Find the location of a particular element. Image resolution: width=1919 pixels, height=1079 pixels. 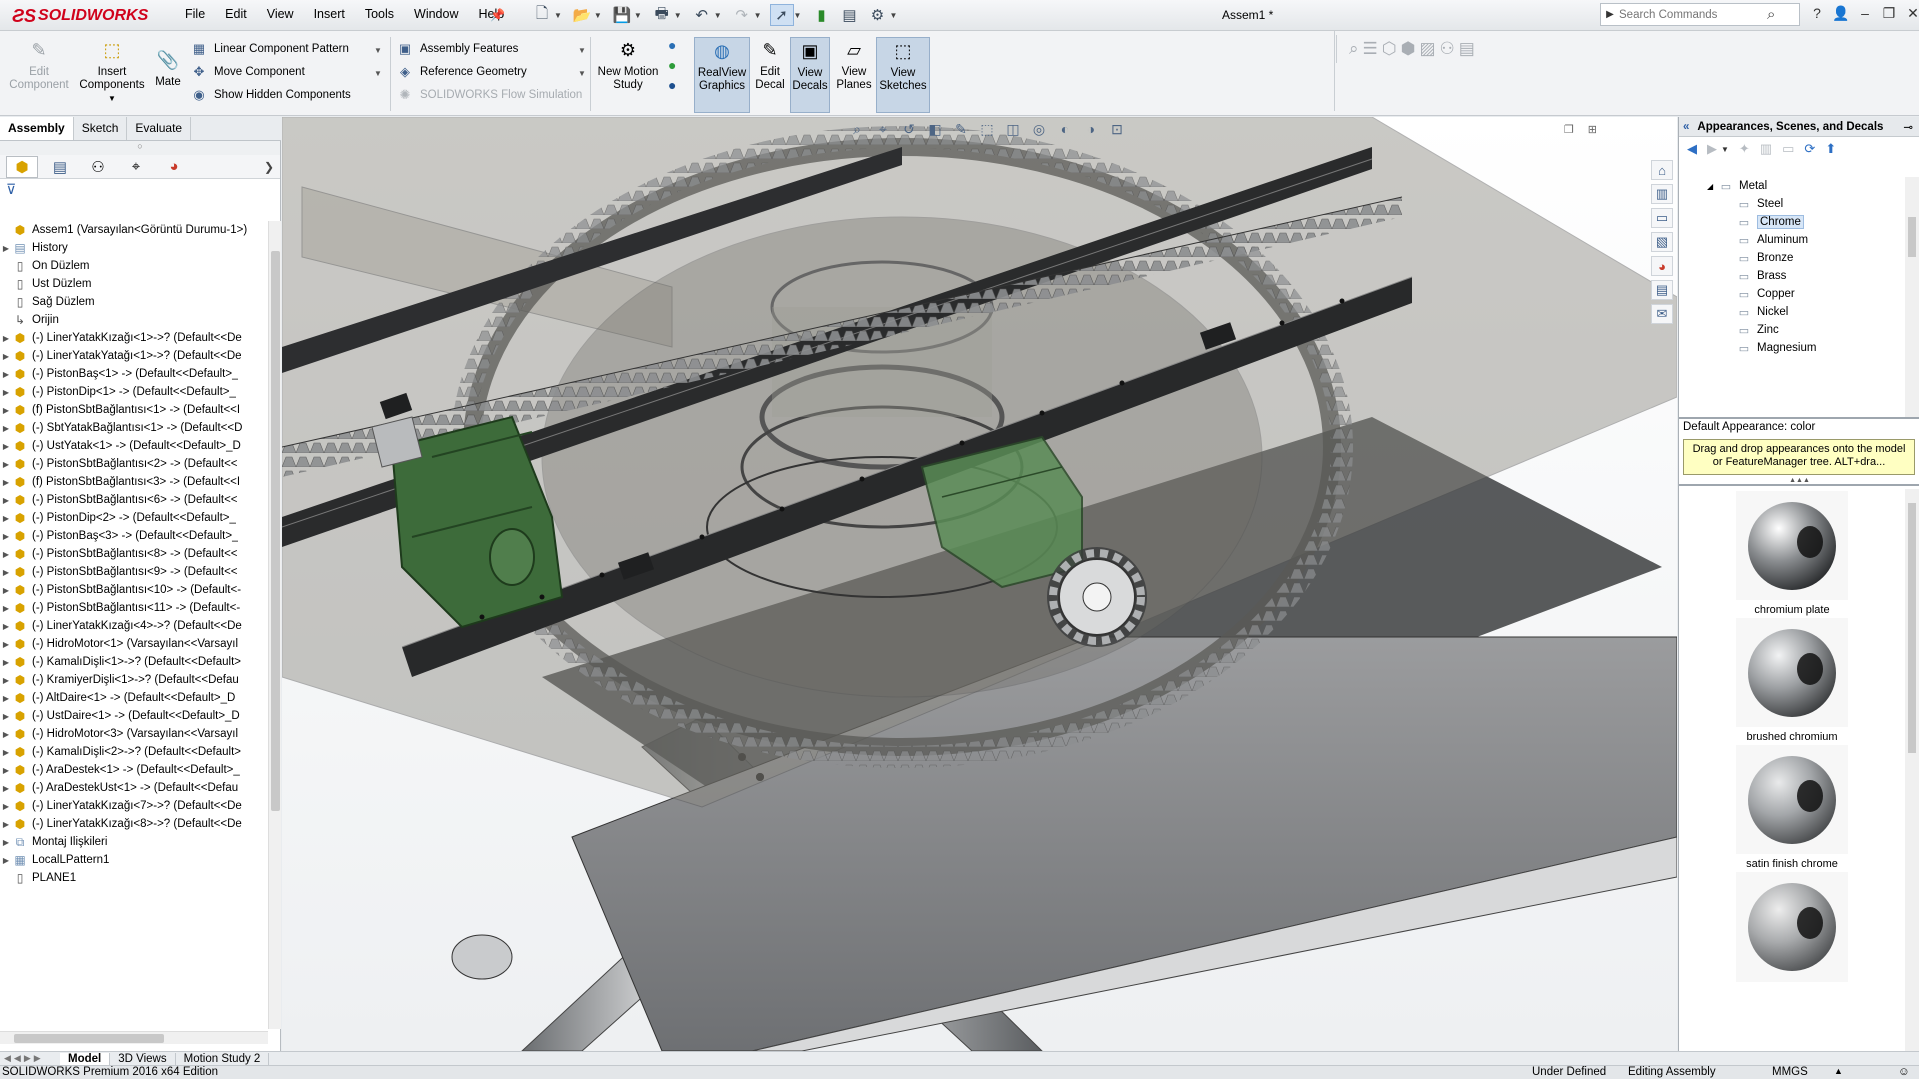

filter-icon: ⊽ is located at coordinates (140, 189).